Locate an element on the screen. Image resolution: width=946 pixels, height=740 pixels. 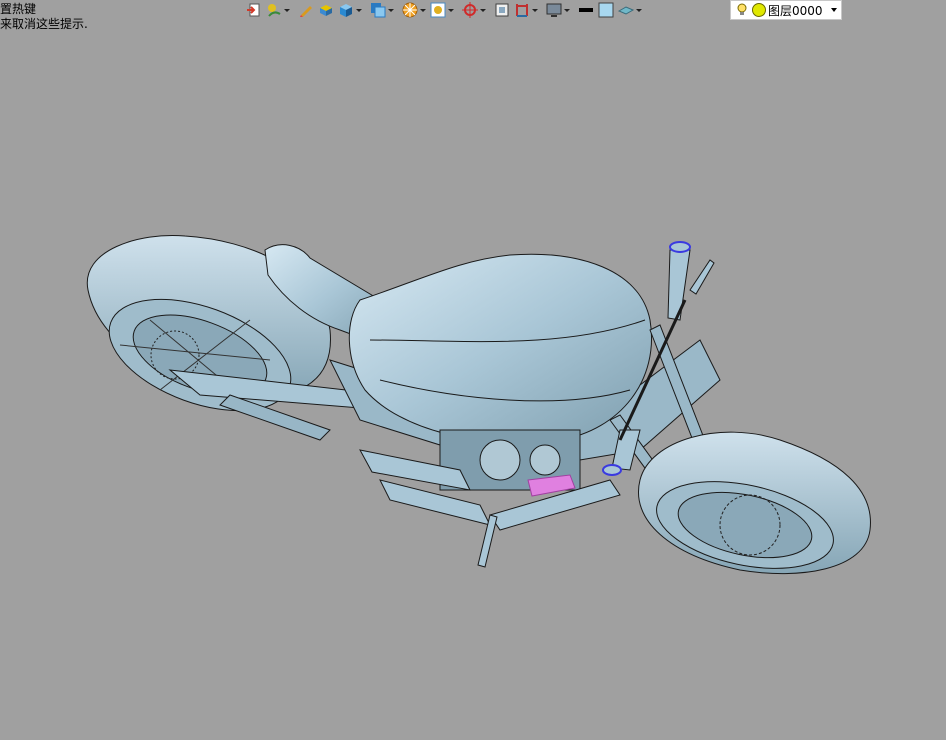
layer-color-dot is located at coordinates (759, 10).